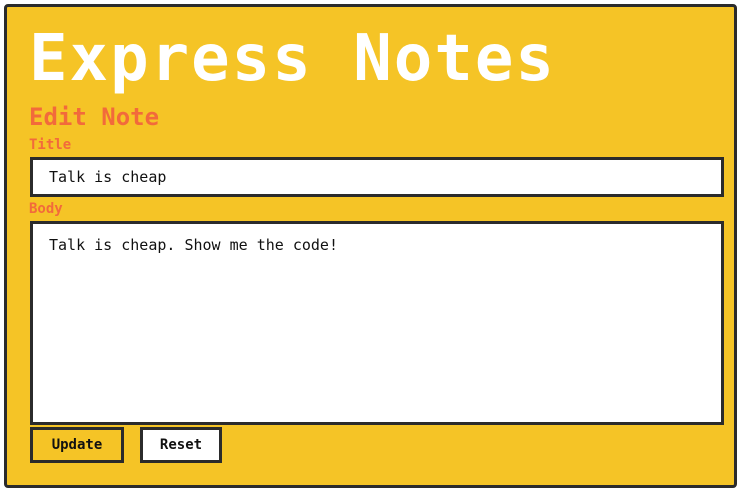  What do you see at coordinates (46, 209) in the screenshot?
I see `body-label: Body` at bounding box center [46, 209].